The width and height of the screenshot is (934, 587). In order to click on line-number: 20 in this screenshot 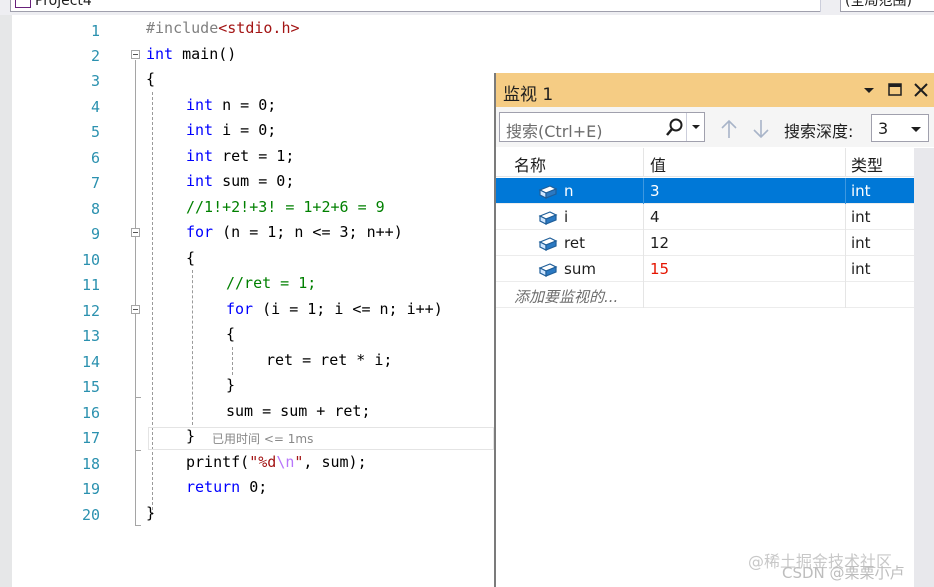, I will do `click(90, 515)`.